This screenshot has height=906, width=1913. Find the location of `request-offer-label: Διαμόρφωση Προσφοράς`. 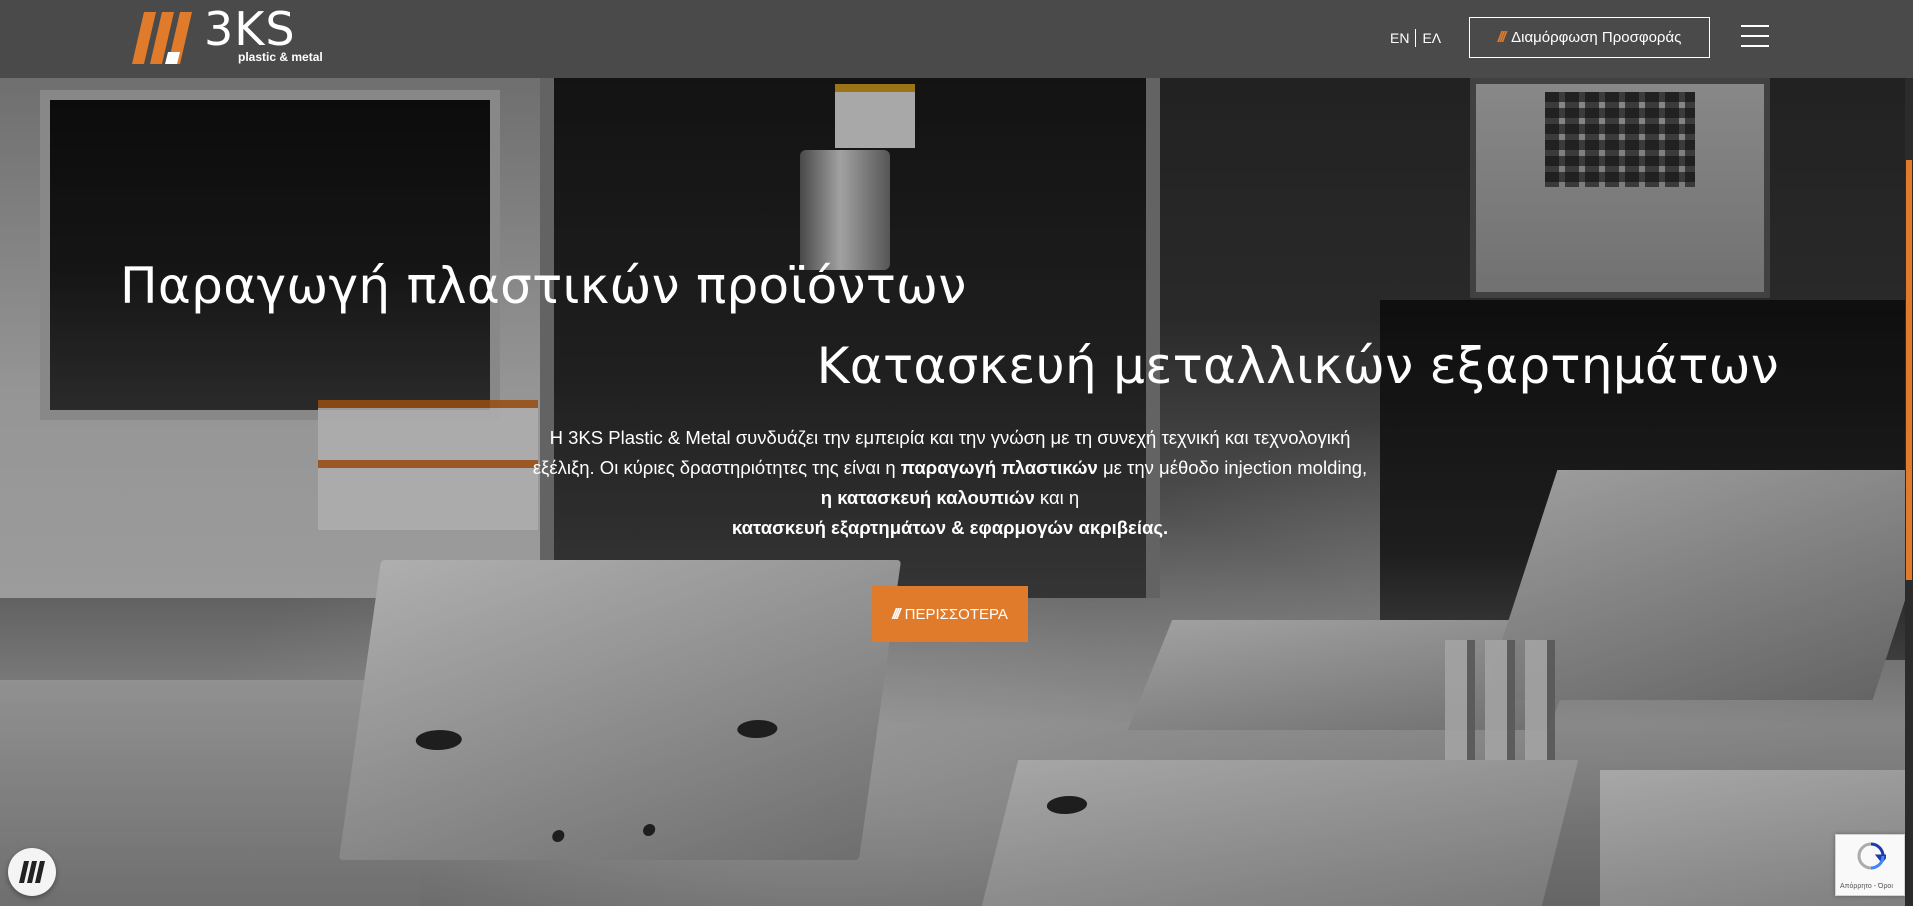

request-offer-label: Διαμόρφωση Προσφοράς is located at coordinates (1596, 37).